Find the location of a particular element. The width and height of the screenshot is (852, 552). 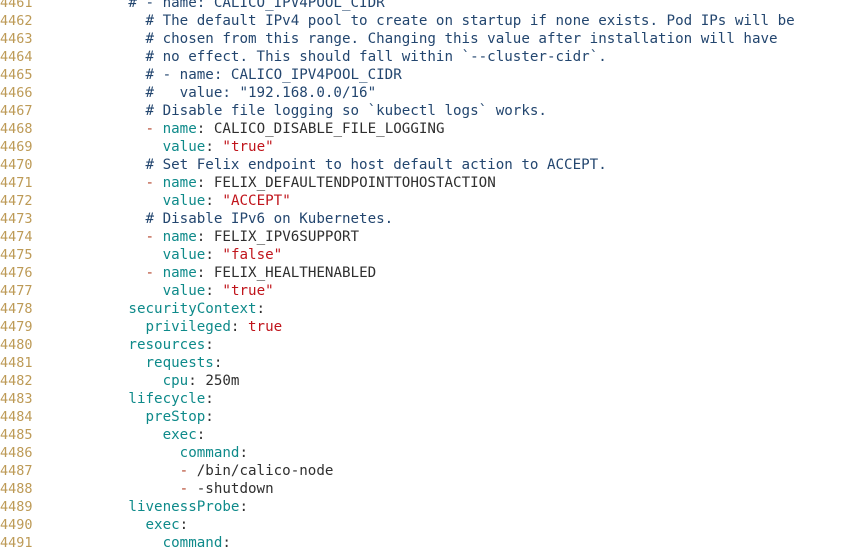

code-text: - name: FELIX_HEALTHENABLED is located at coordinates (210, 273).